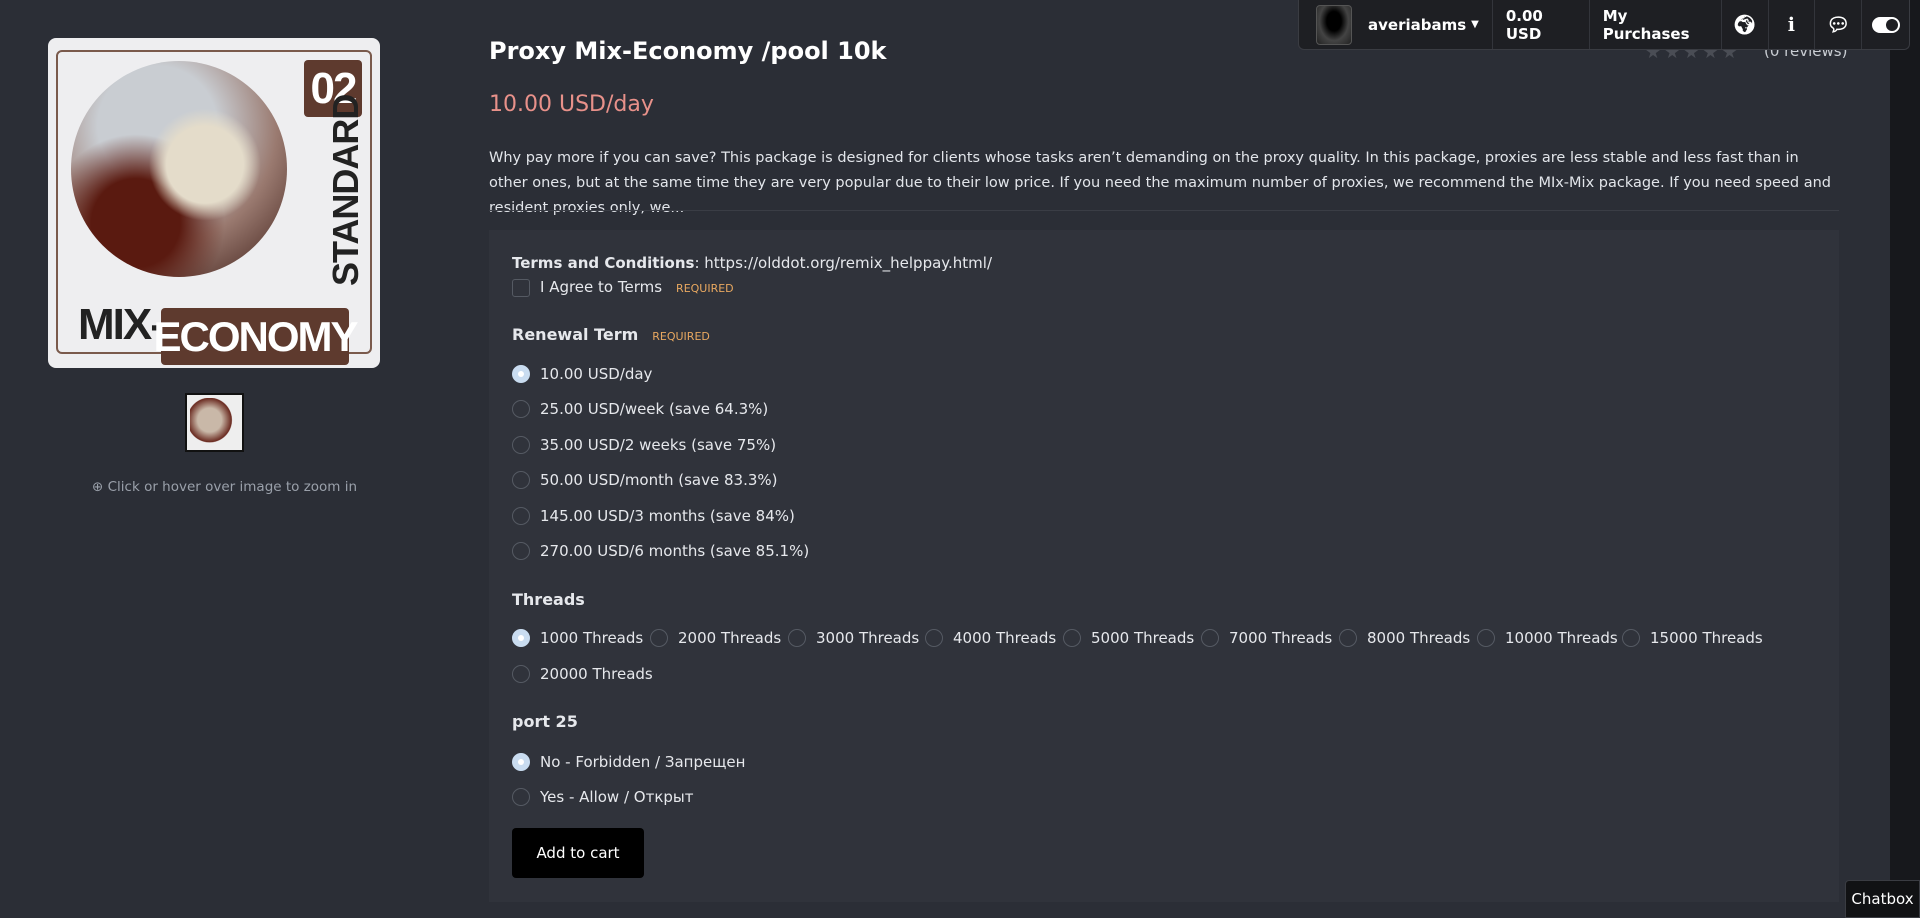  I want to click on renewal-heading: Renewal Term REQUIRED, so click(611, 334).